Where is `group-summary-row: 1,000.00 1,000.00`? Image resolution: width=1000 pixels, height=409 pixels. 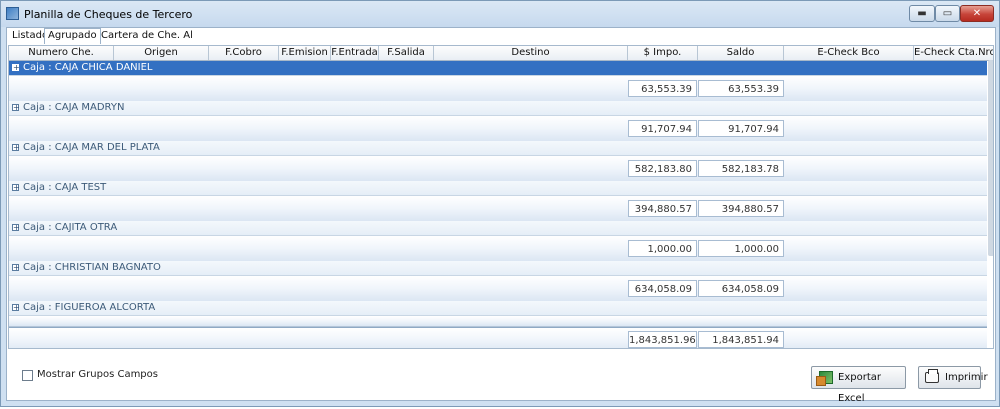 group-summary-row: 1,000.00 1,000.00 is located at coordinates (498, 249).